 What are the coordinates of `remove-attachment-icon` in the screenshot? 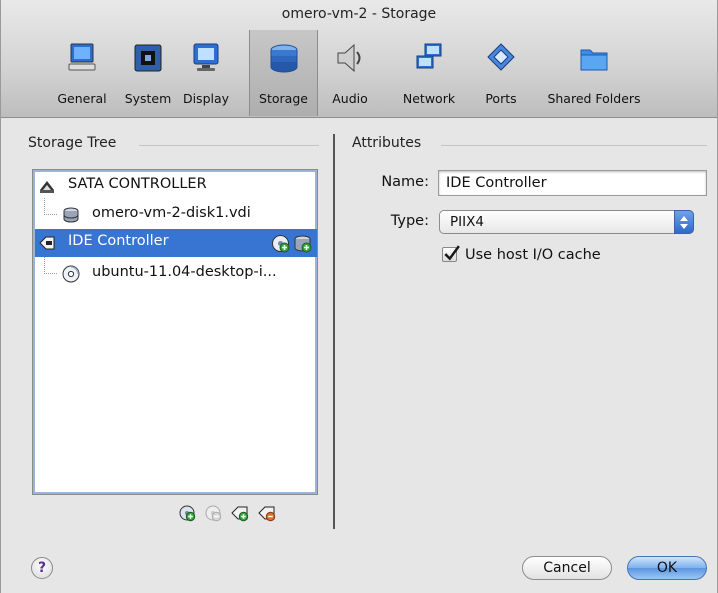 It's located at (213, 513).